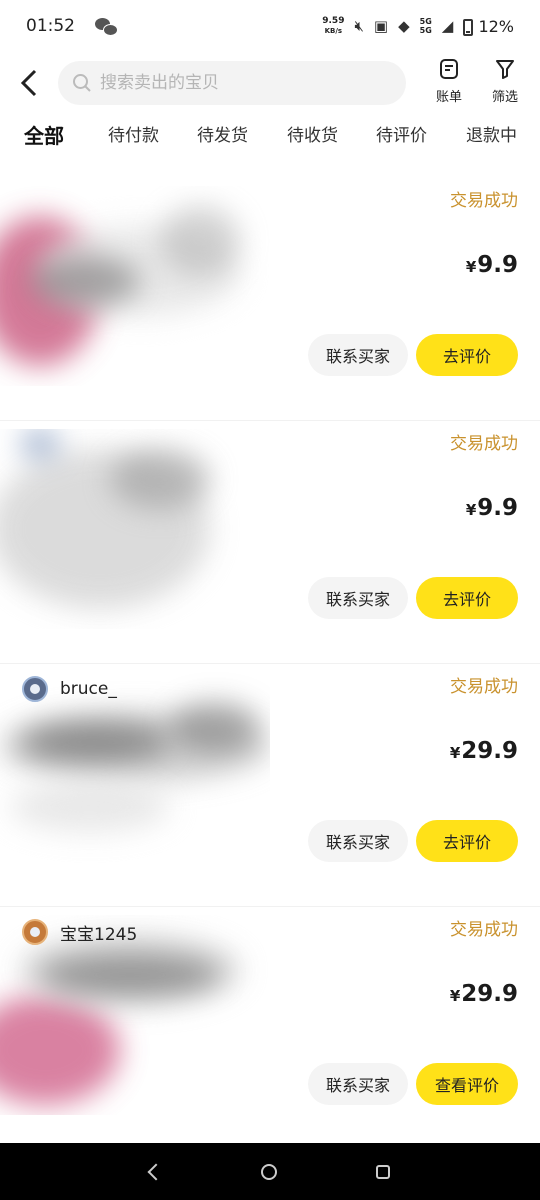  I want to click on buyer-name: 宝宝1245, so click(99, 934).